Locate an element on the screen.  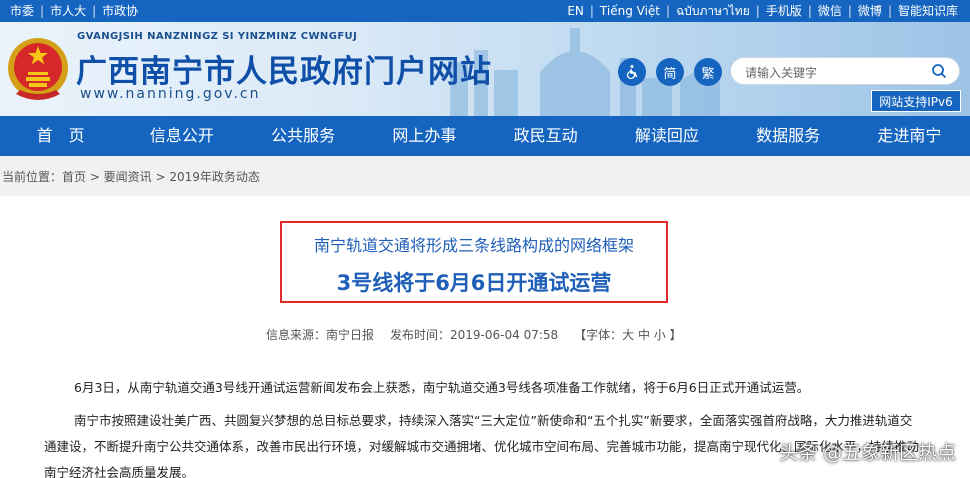
nav-item-public-services: 公共服务 is located at coordinates (303, 136).